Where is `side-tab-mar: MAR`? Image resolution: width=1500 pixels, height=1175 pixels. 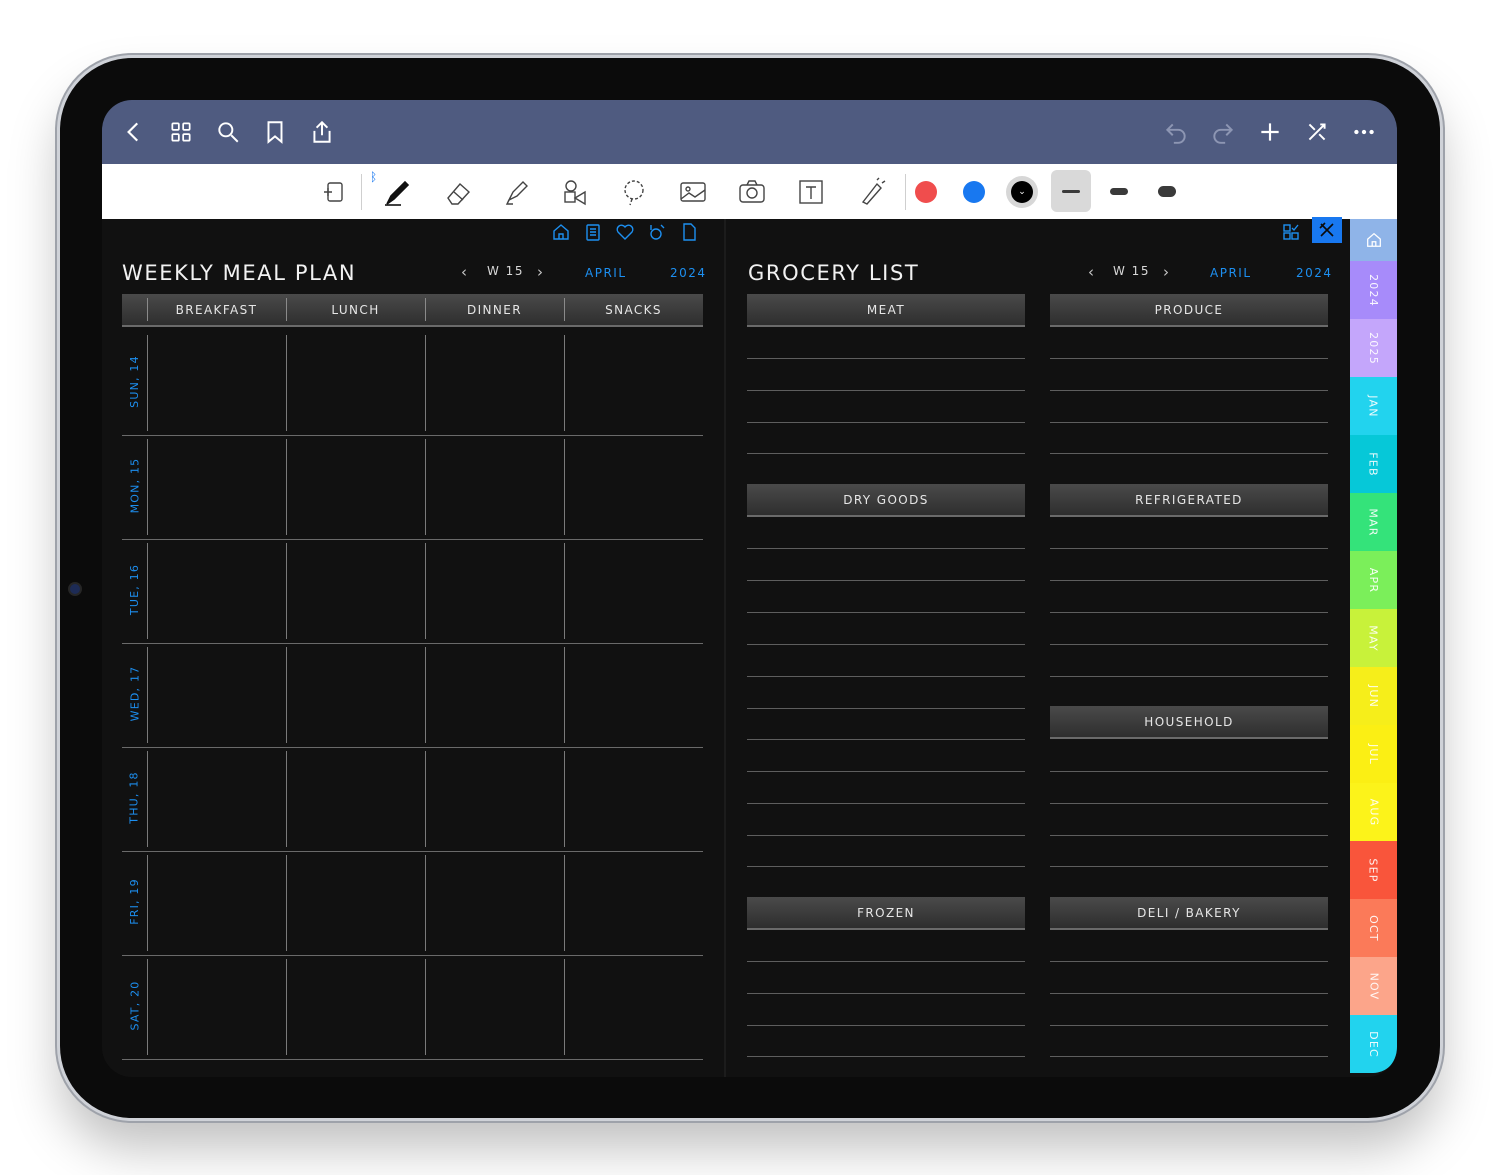
side-tab-mar: MAR is located at coordinates (1373, 522).